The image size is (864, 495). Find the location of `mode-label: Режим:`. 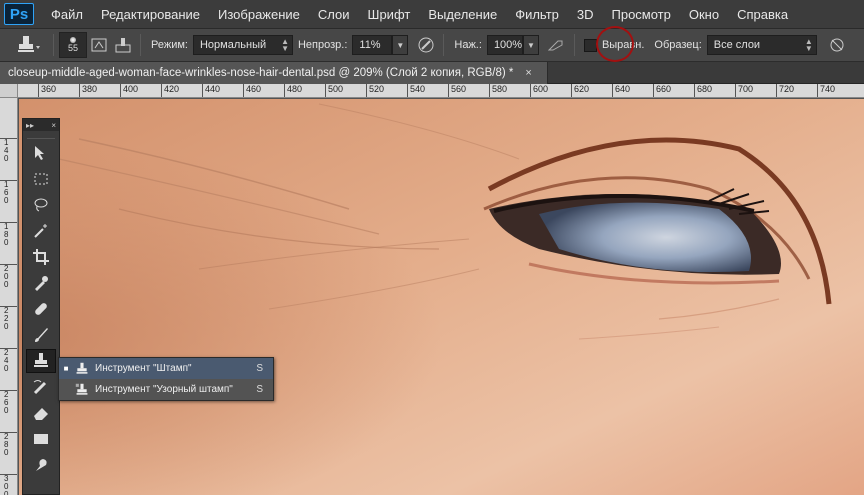

mode-label: Режим: is located at coordinates (169, 45).